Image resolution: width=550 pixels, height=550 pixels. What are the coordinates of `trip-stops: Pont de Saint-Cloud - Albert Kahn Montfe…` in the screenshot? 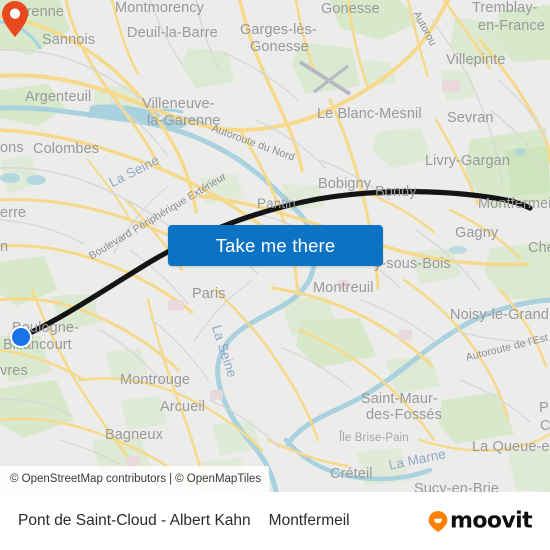 It's located at (175, 521).